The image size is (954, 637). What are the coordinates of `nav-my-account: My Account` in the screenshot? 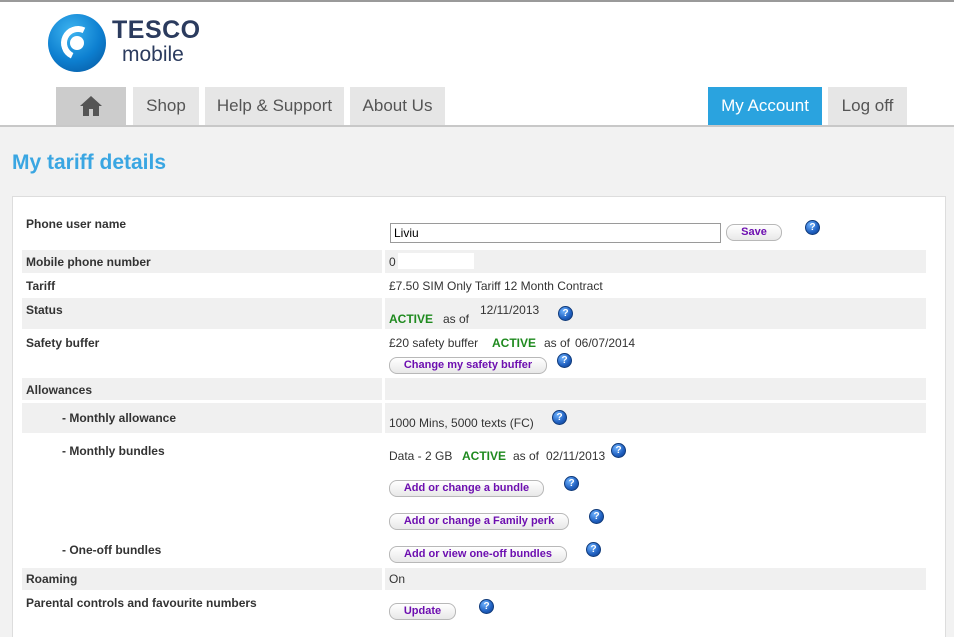 It's located at (765, 106).